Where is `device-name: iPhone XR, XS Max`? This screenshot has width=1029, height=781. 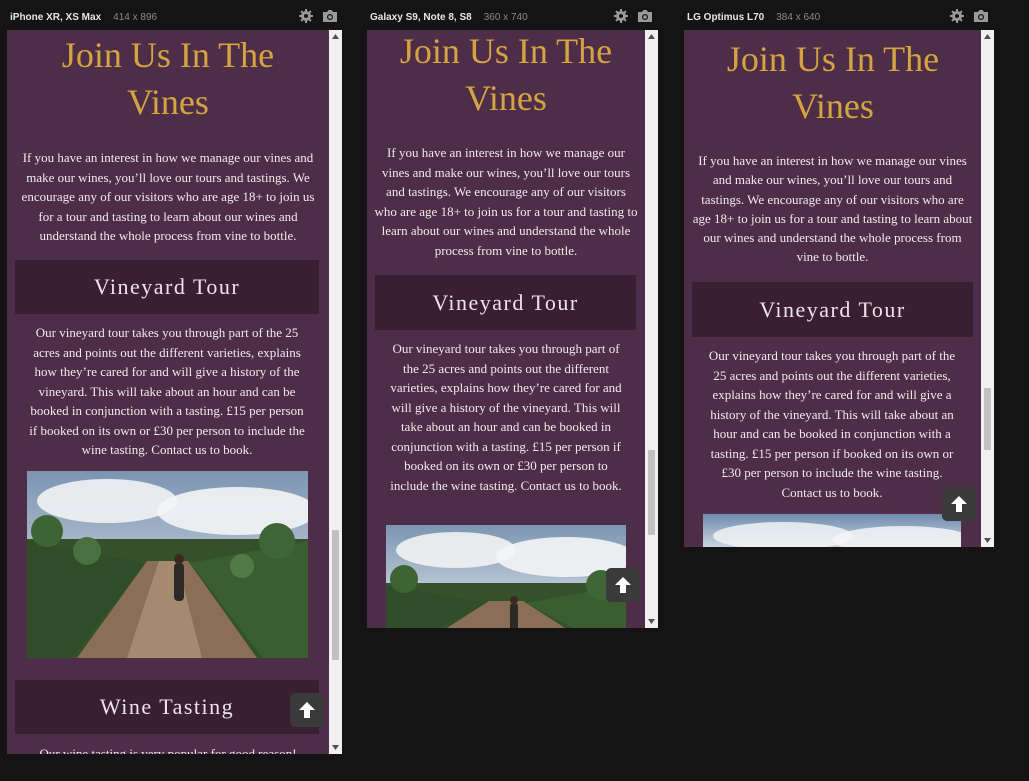
device-name: iPhone XR, XS Max is located at coordinates (56, 17).